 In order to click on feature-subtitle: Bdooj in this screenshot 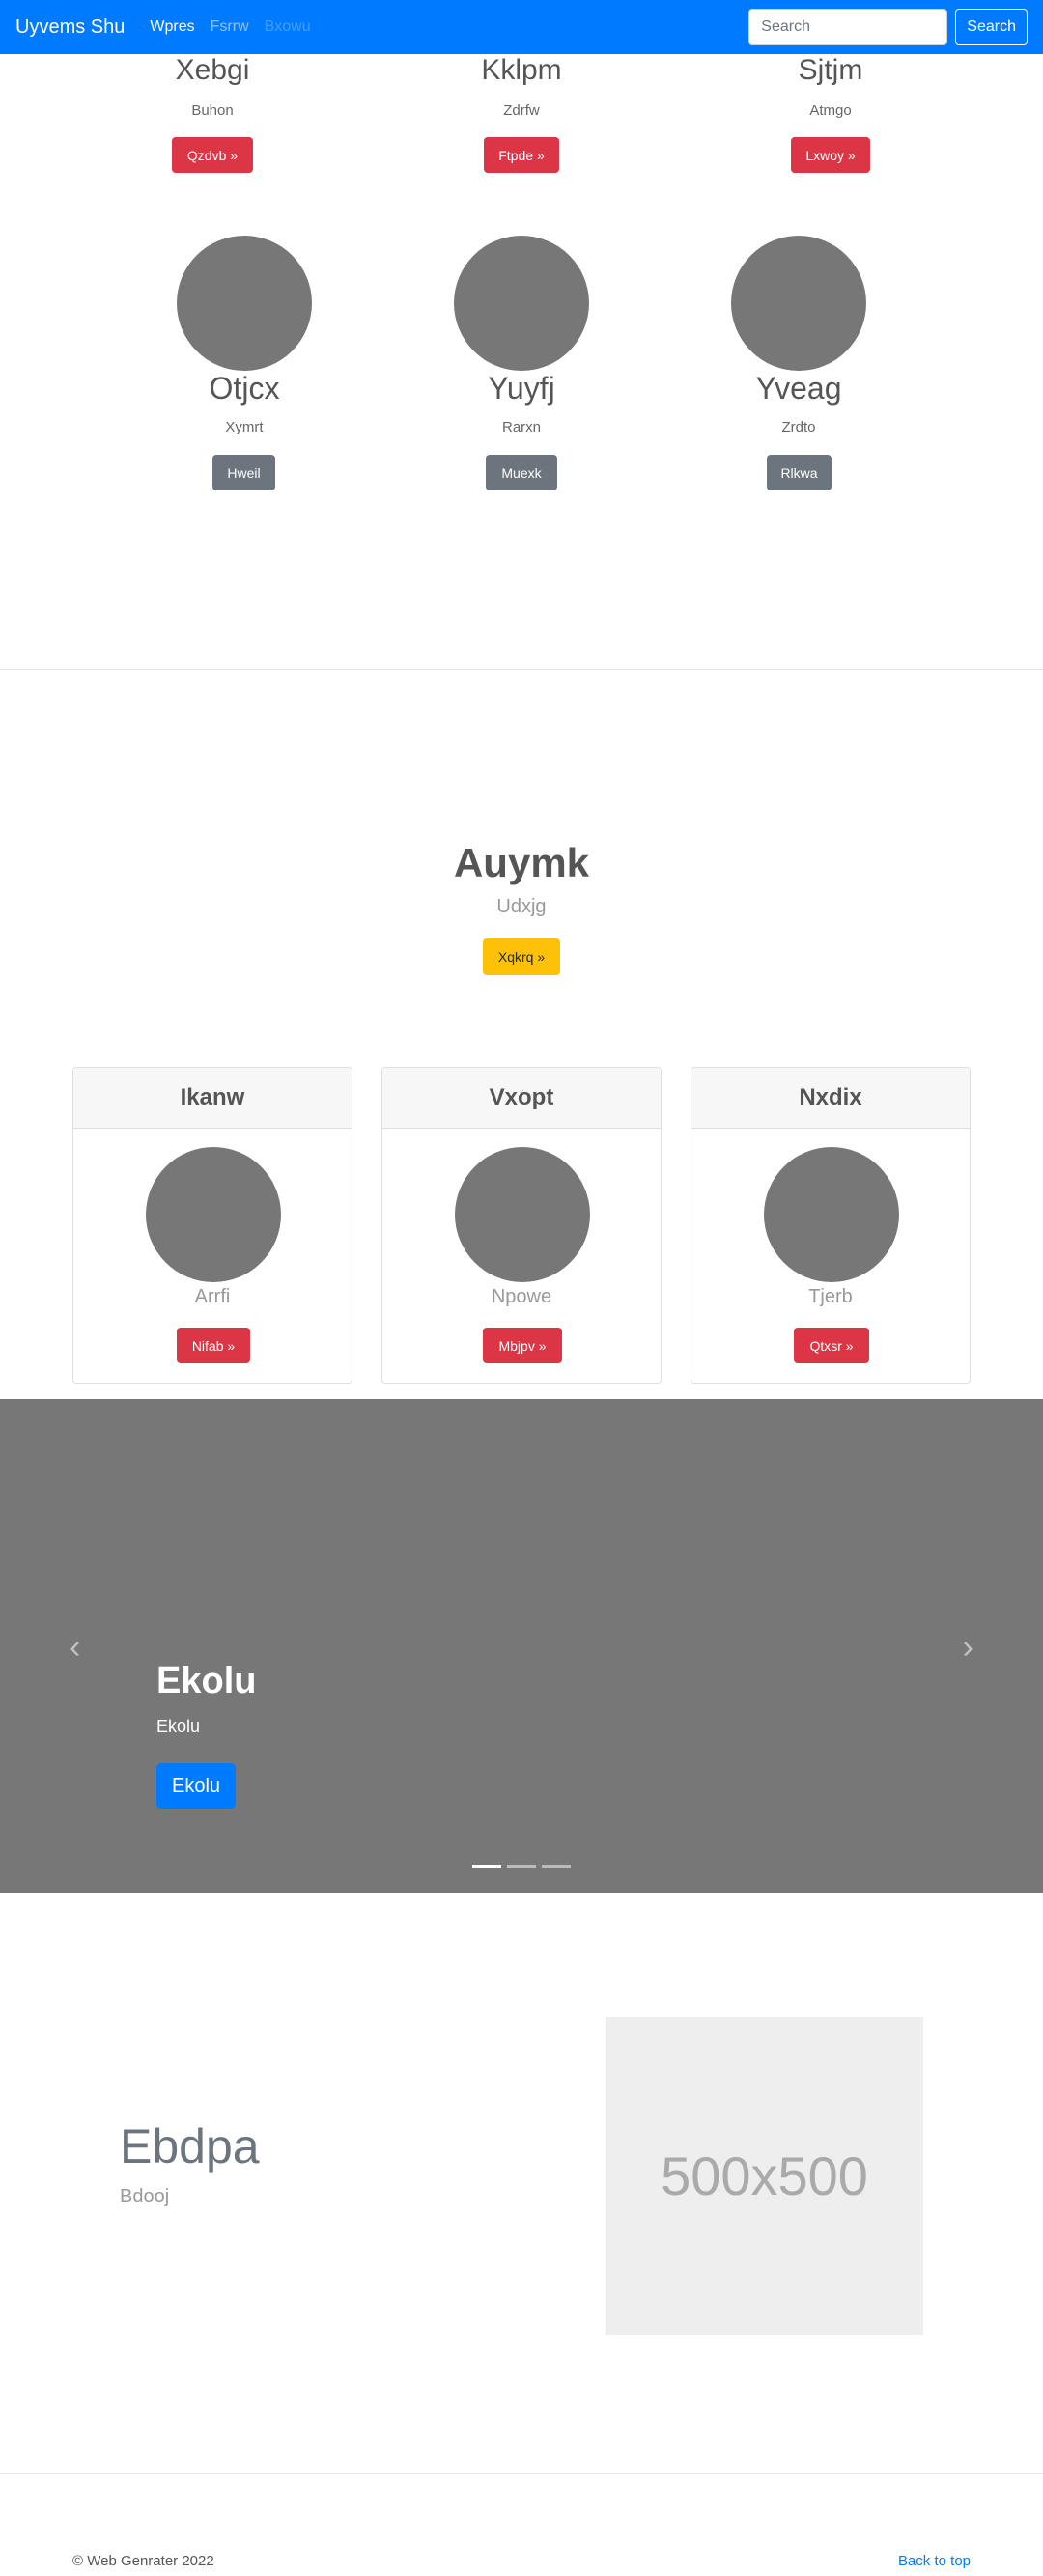, I will do `click(145, 2197)`.